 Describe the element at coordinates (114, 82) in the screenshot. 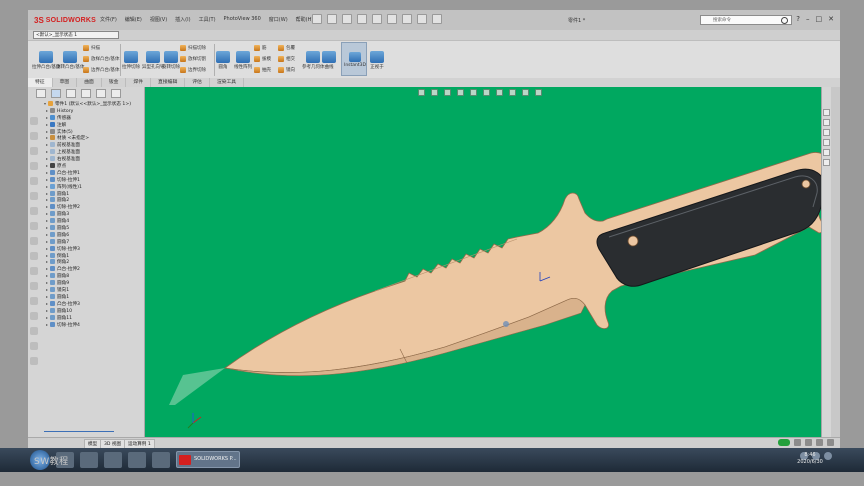

I see `tab-sheet-metal: 钣金` at that location.